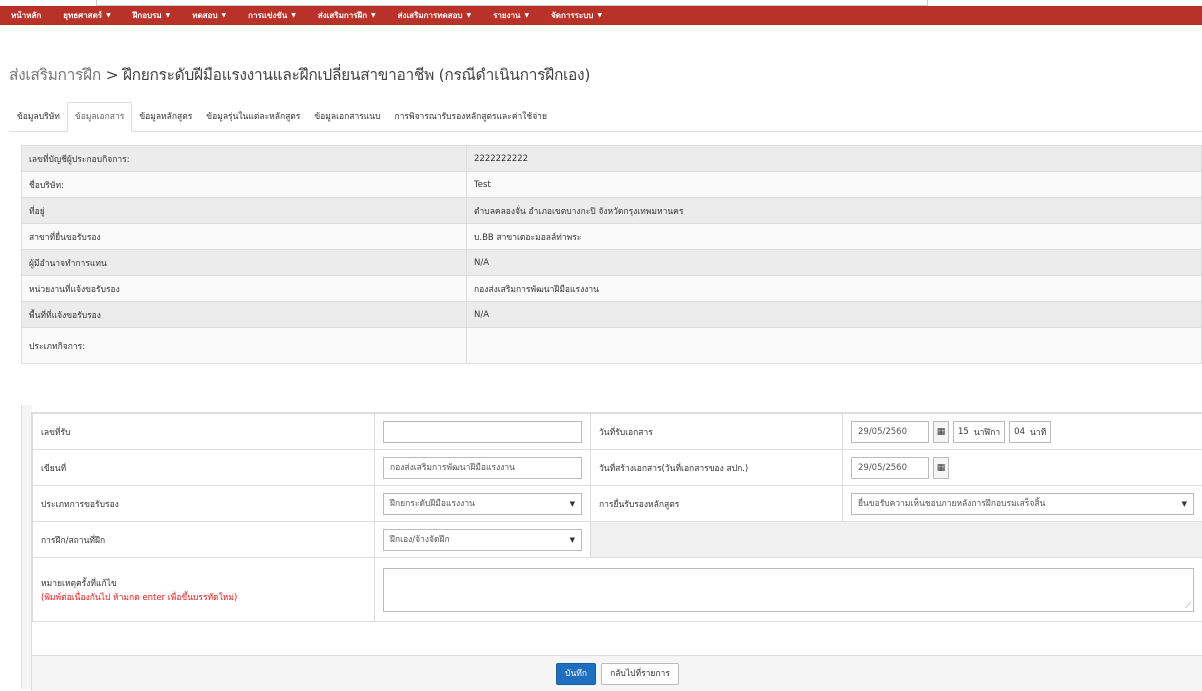 This screenshot has height=691, width=1202. What do you see at coordinates (834, 185) in the screenshot?
I see `company-name-value: Test` at bounding box center [834, 185].